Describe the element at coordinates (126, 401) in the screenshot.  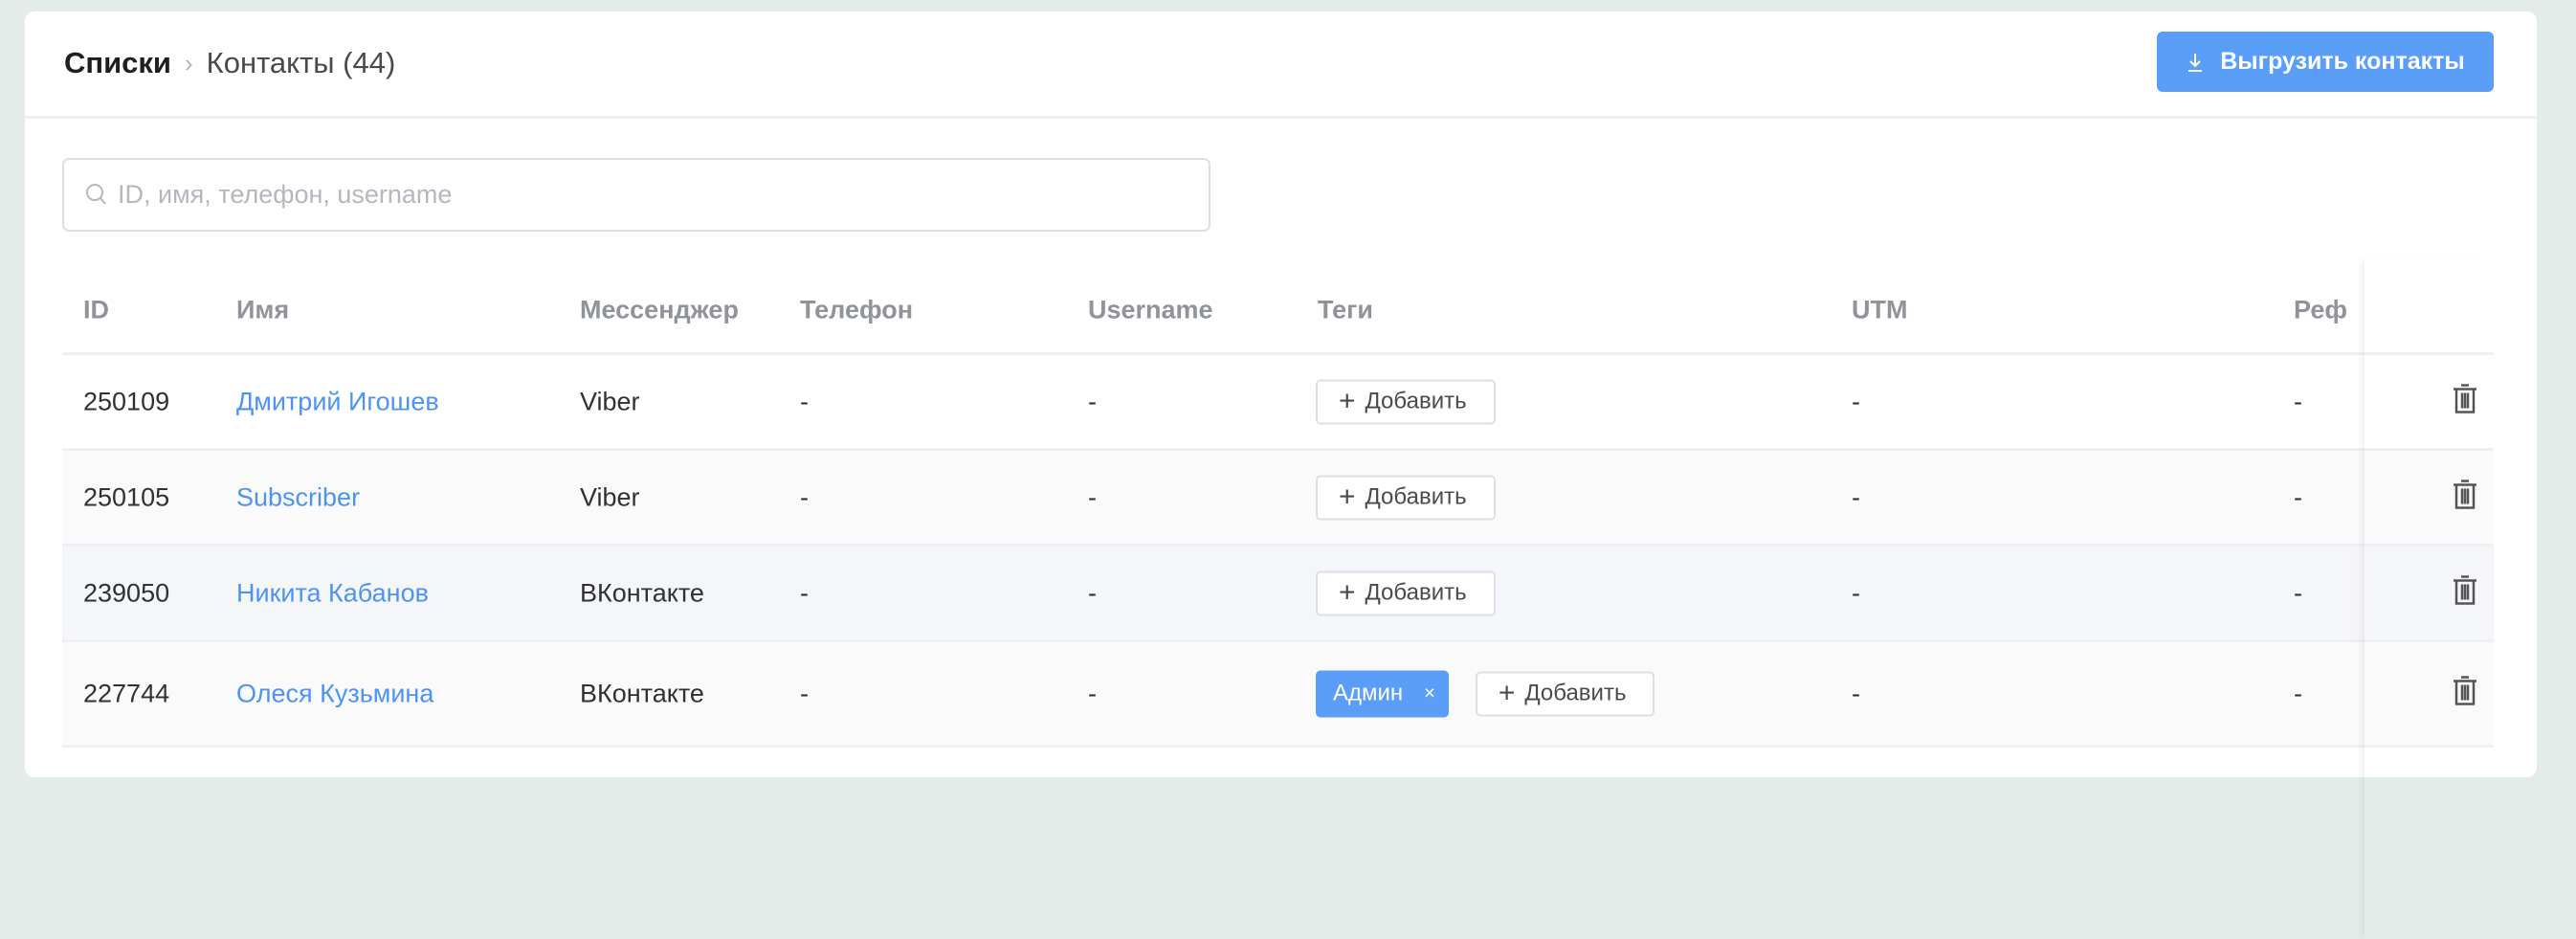
I see `cell-id: 250109` at that location.